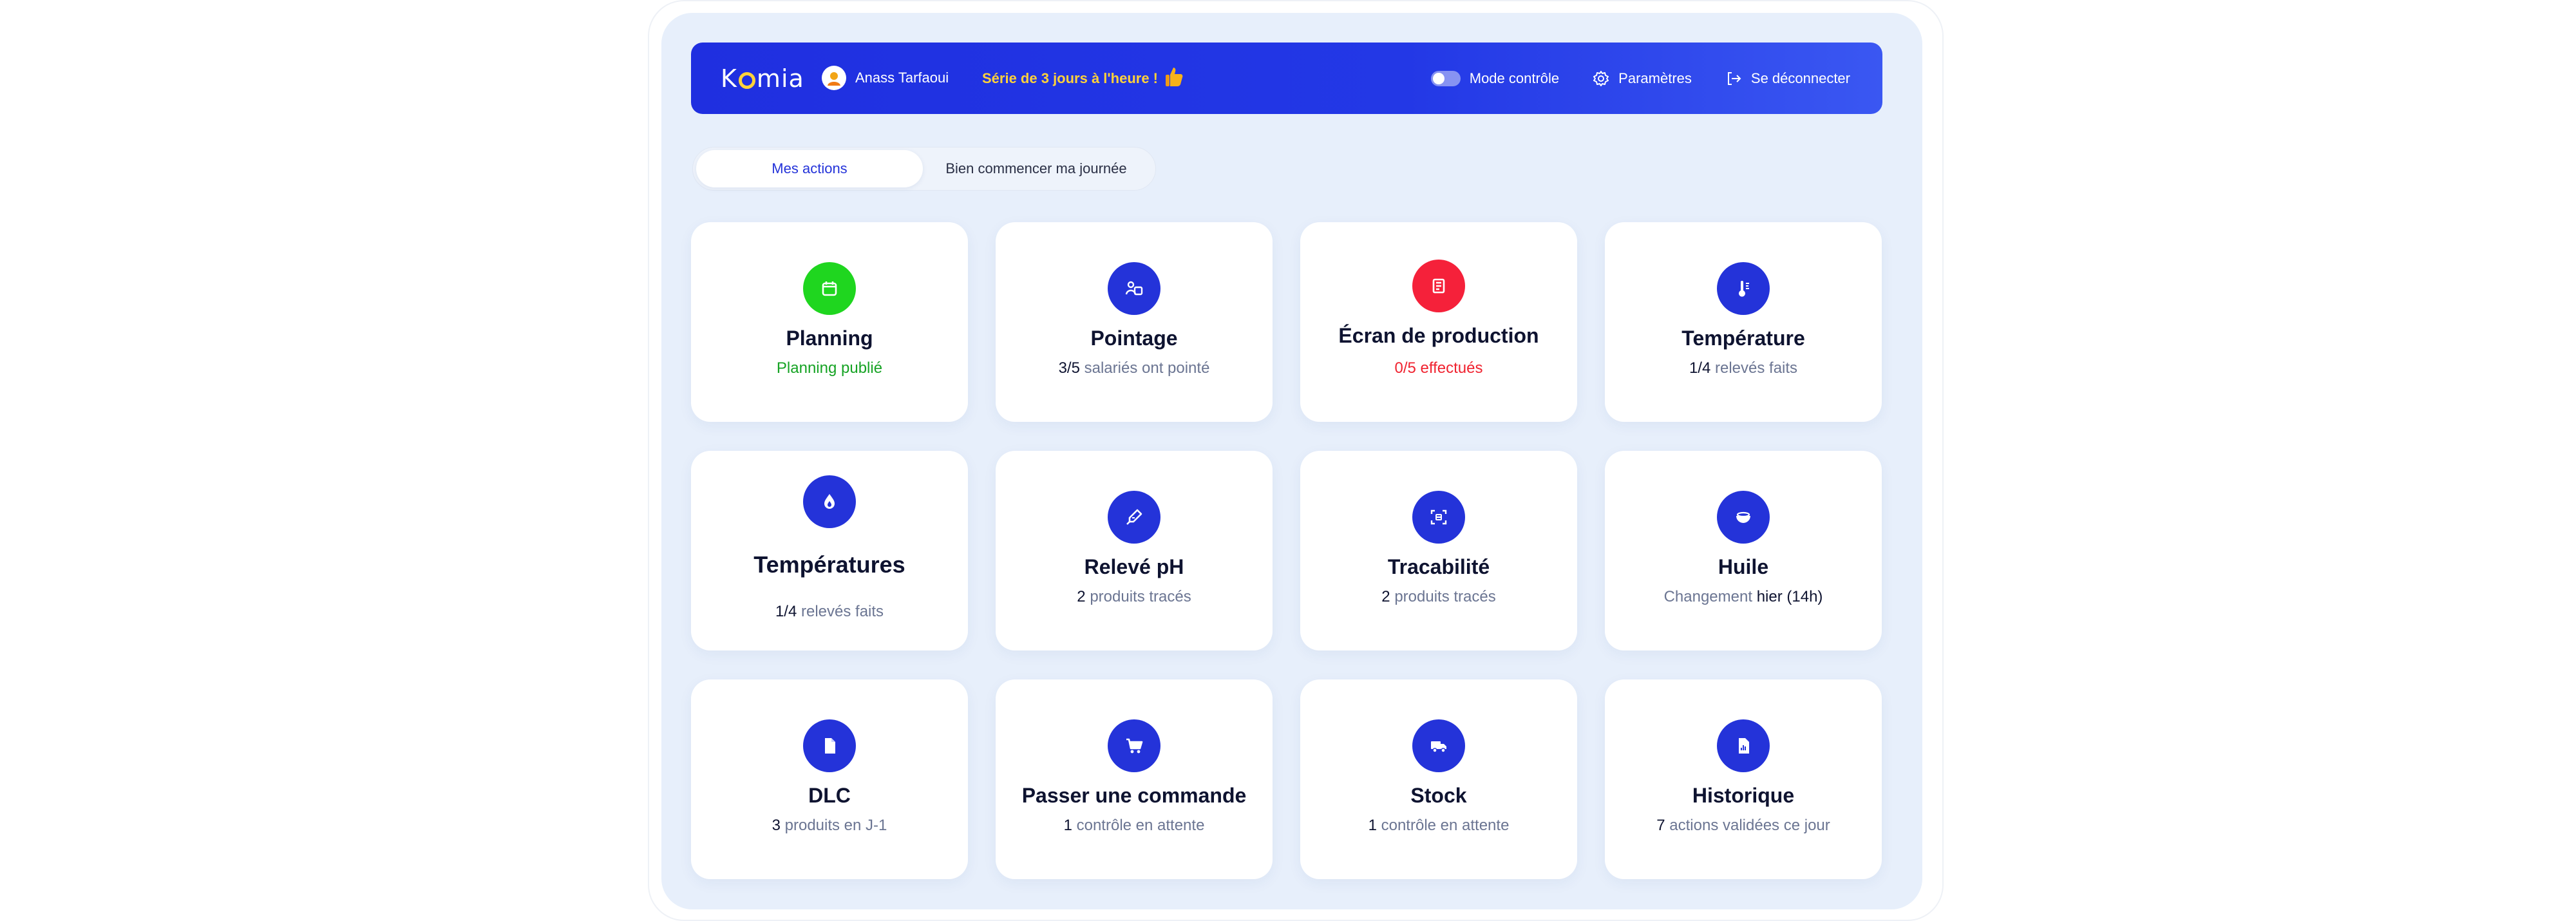 The width and height of the screenshot is (2576, 921). I want to click on card-subtitle: 0/5 effectués, so click(1438, 368).